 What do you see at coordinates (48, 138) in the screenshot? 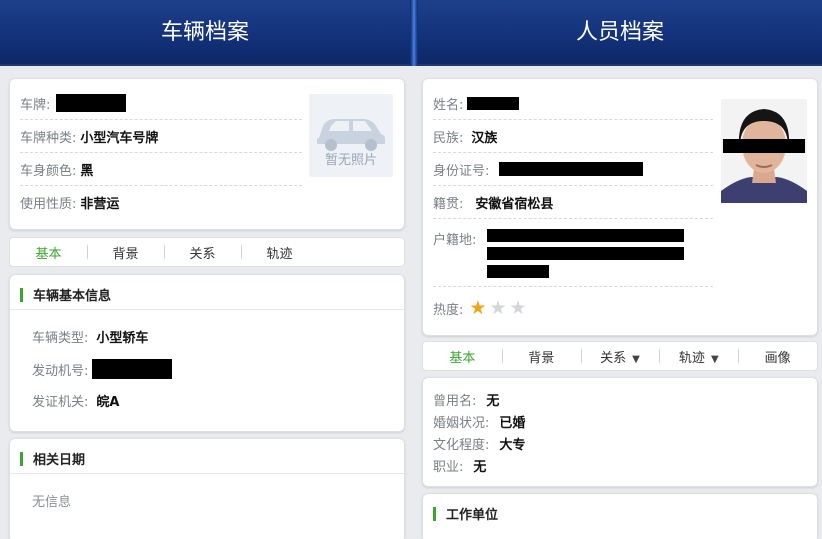
I see `plate-type-label: 车牌种类:` at bounding box center [48, 138].